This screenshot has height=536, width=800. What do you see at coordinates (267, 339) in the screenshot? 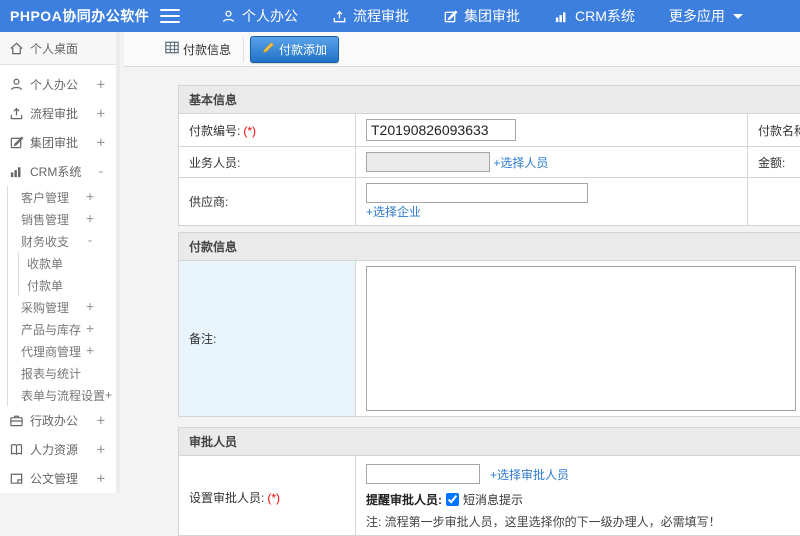
I see `memo-label-cell: 备注:` at bounding box center [267, 339].